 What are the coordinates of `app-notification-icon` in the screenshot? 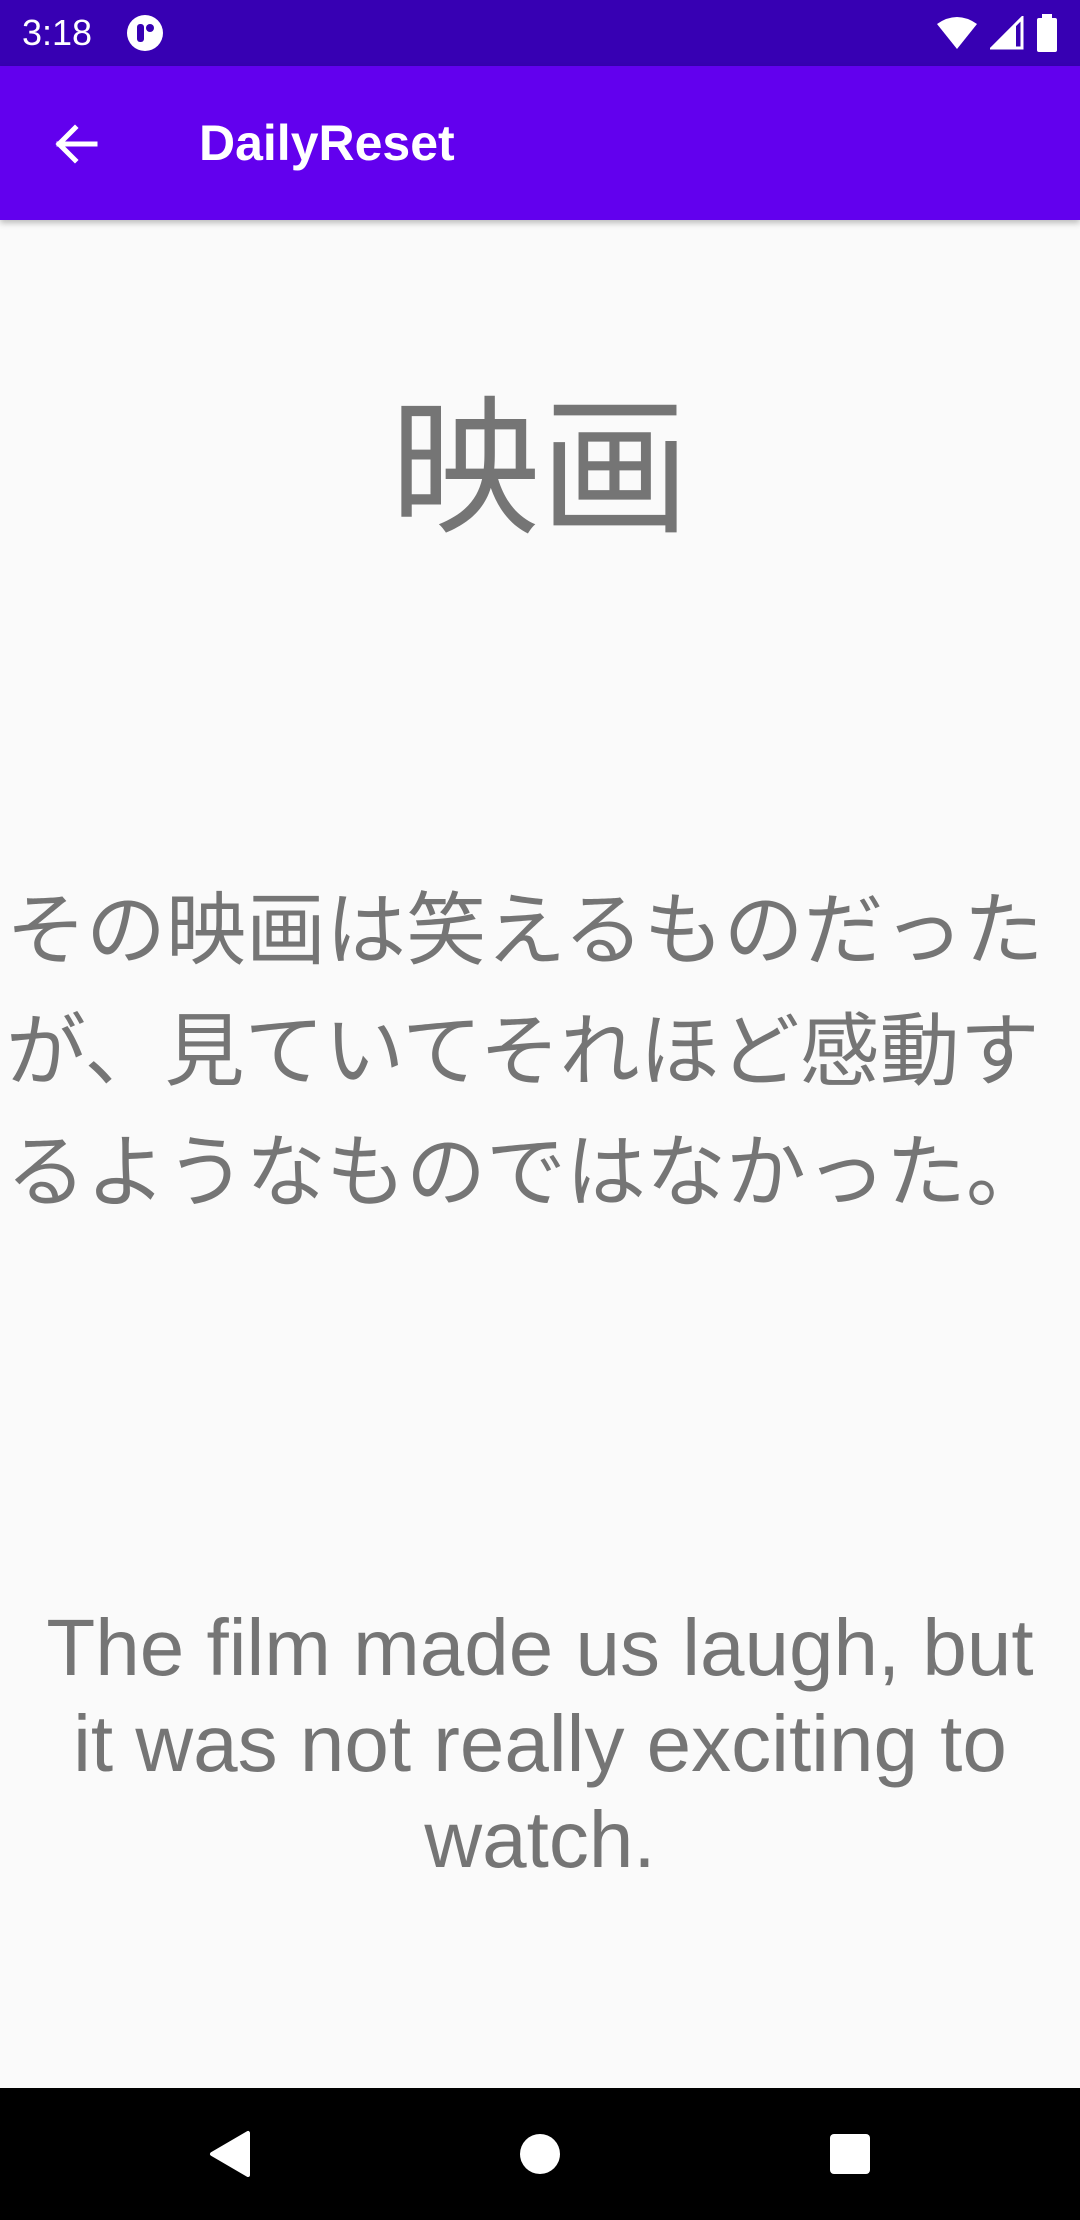 It's located at (145, 33).